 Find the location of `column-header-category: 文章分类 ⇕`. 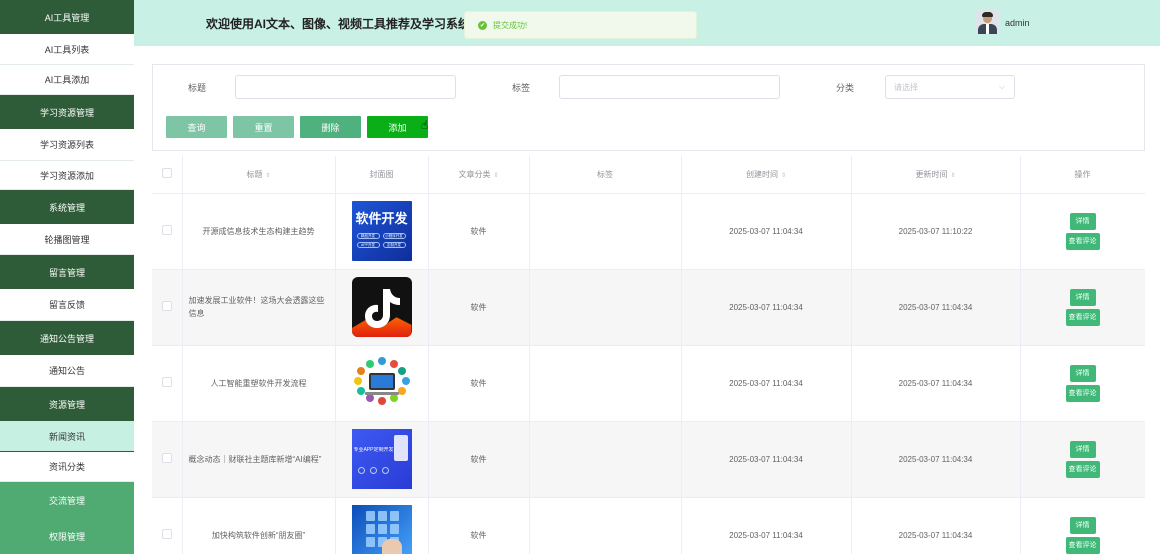

column-header-category: 文章分类 ⇕ is located at coordinates (479, 175).